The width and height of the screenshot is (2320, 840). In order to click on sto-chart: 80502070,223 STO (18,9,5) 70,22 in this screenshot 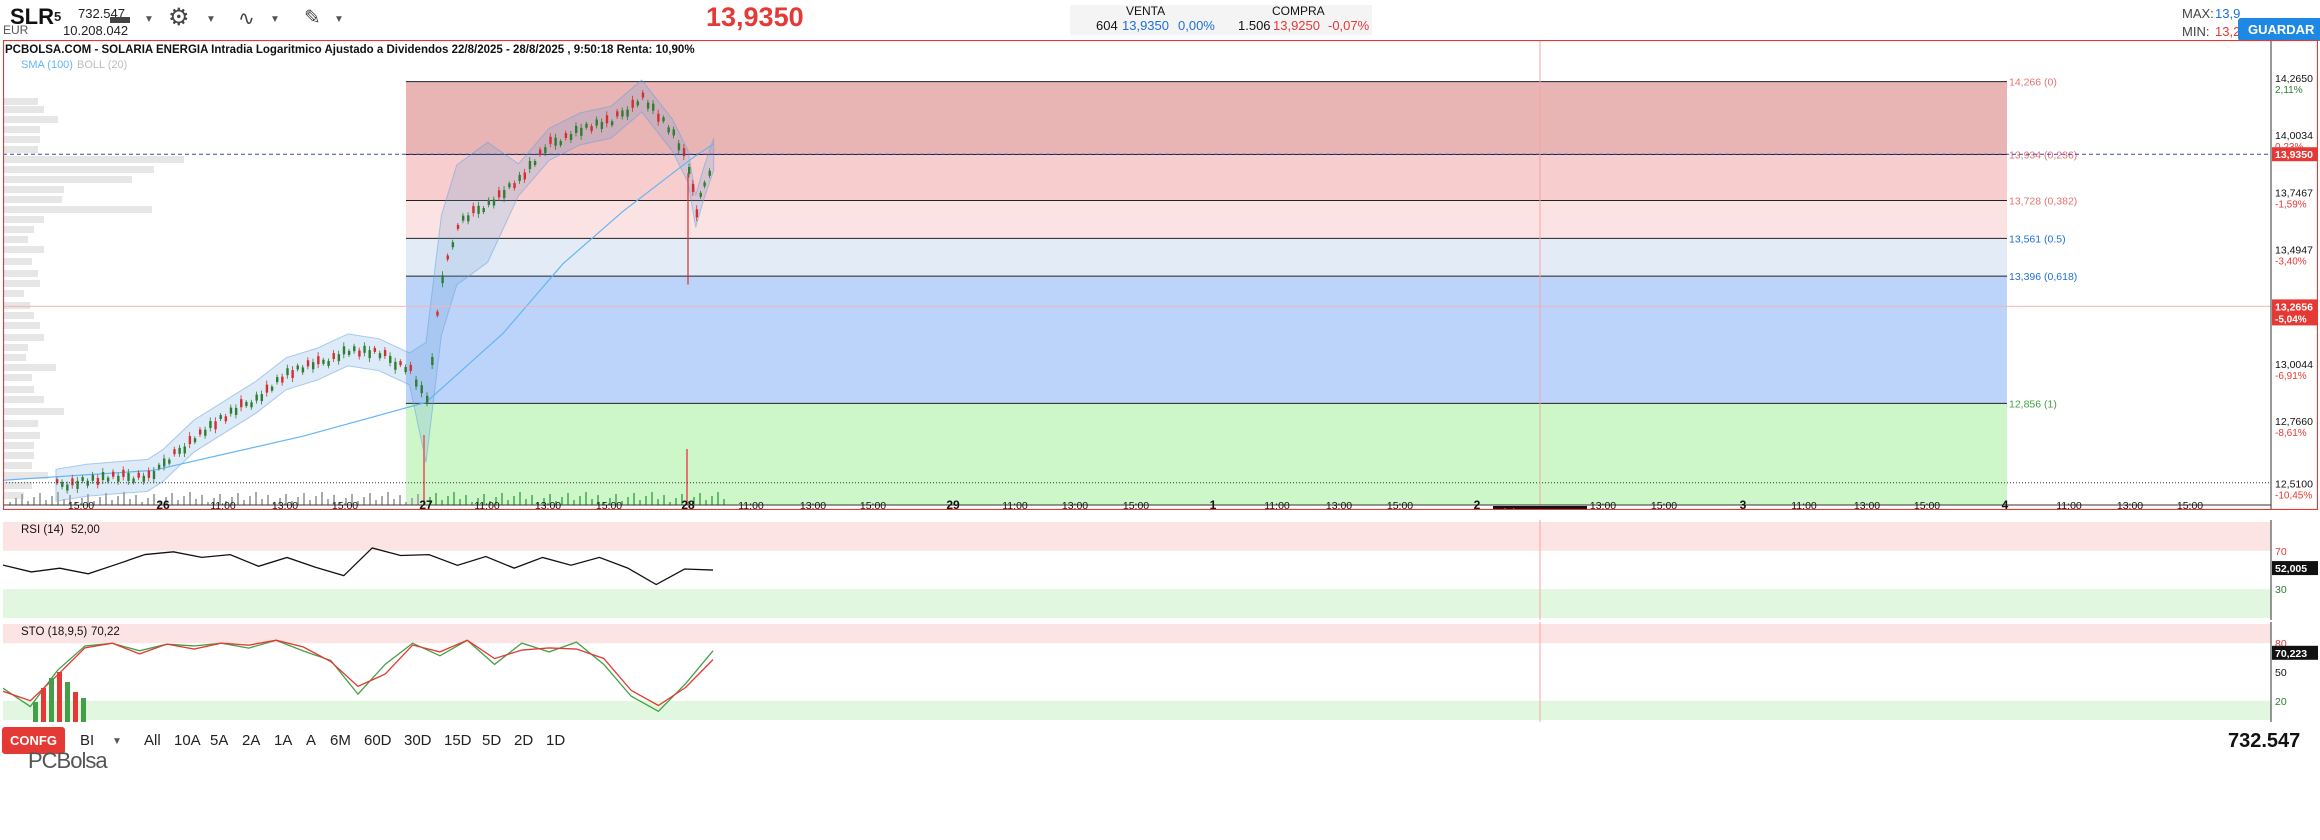, I will do `click(1160, 672)`.